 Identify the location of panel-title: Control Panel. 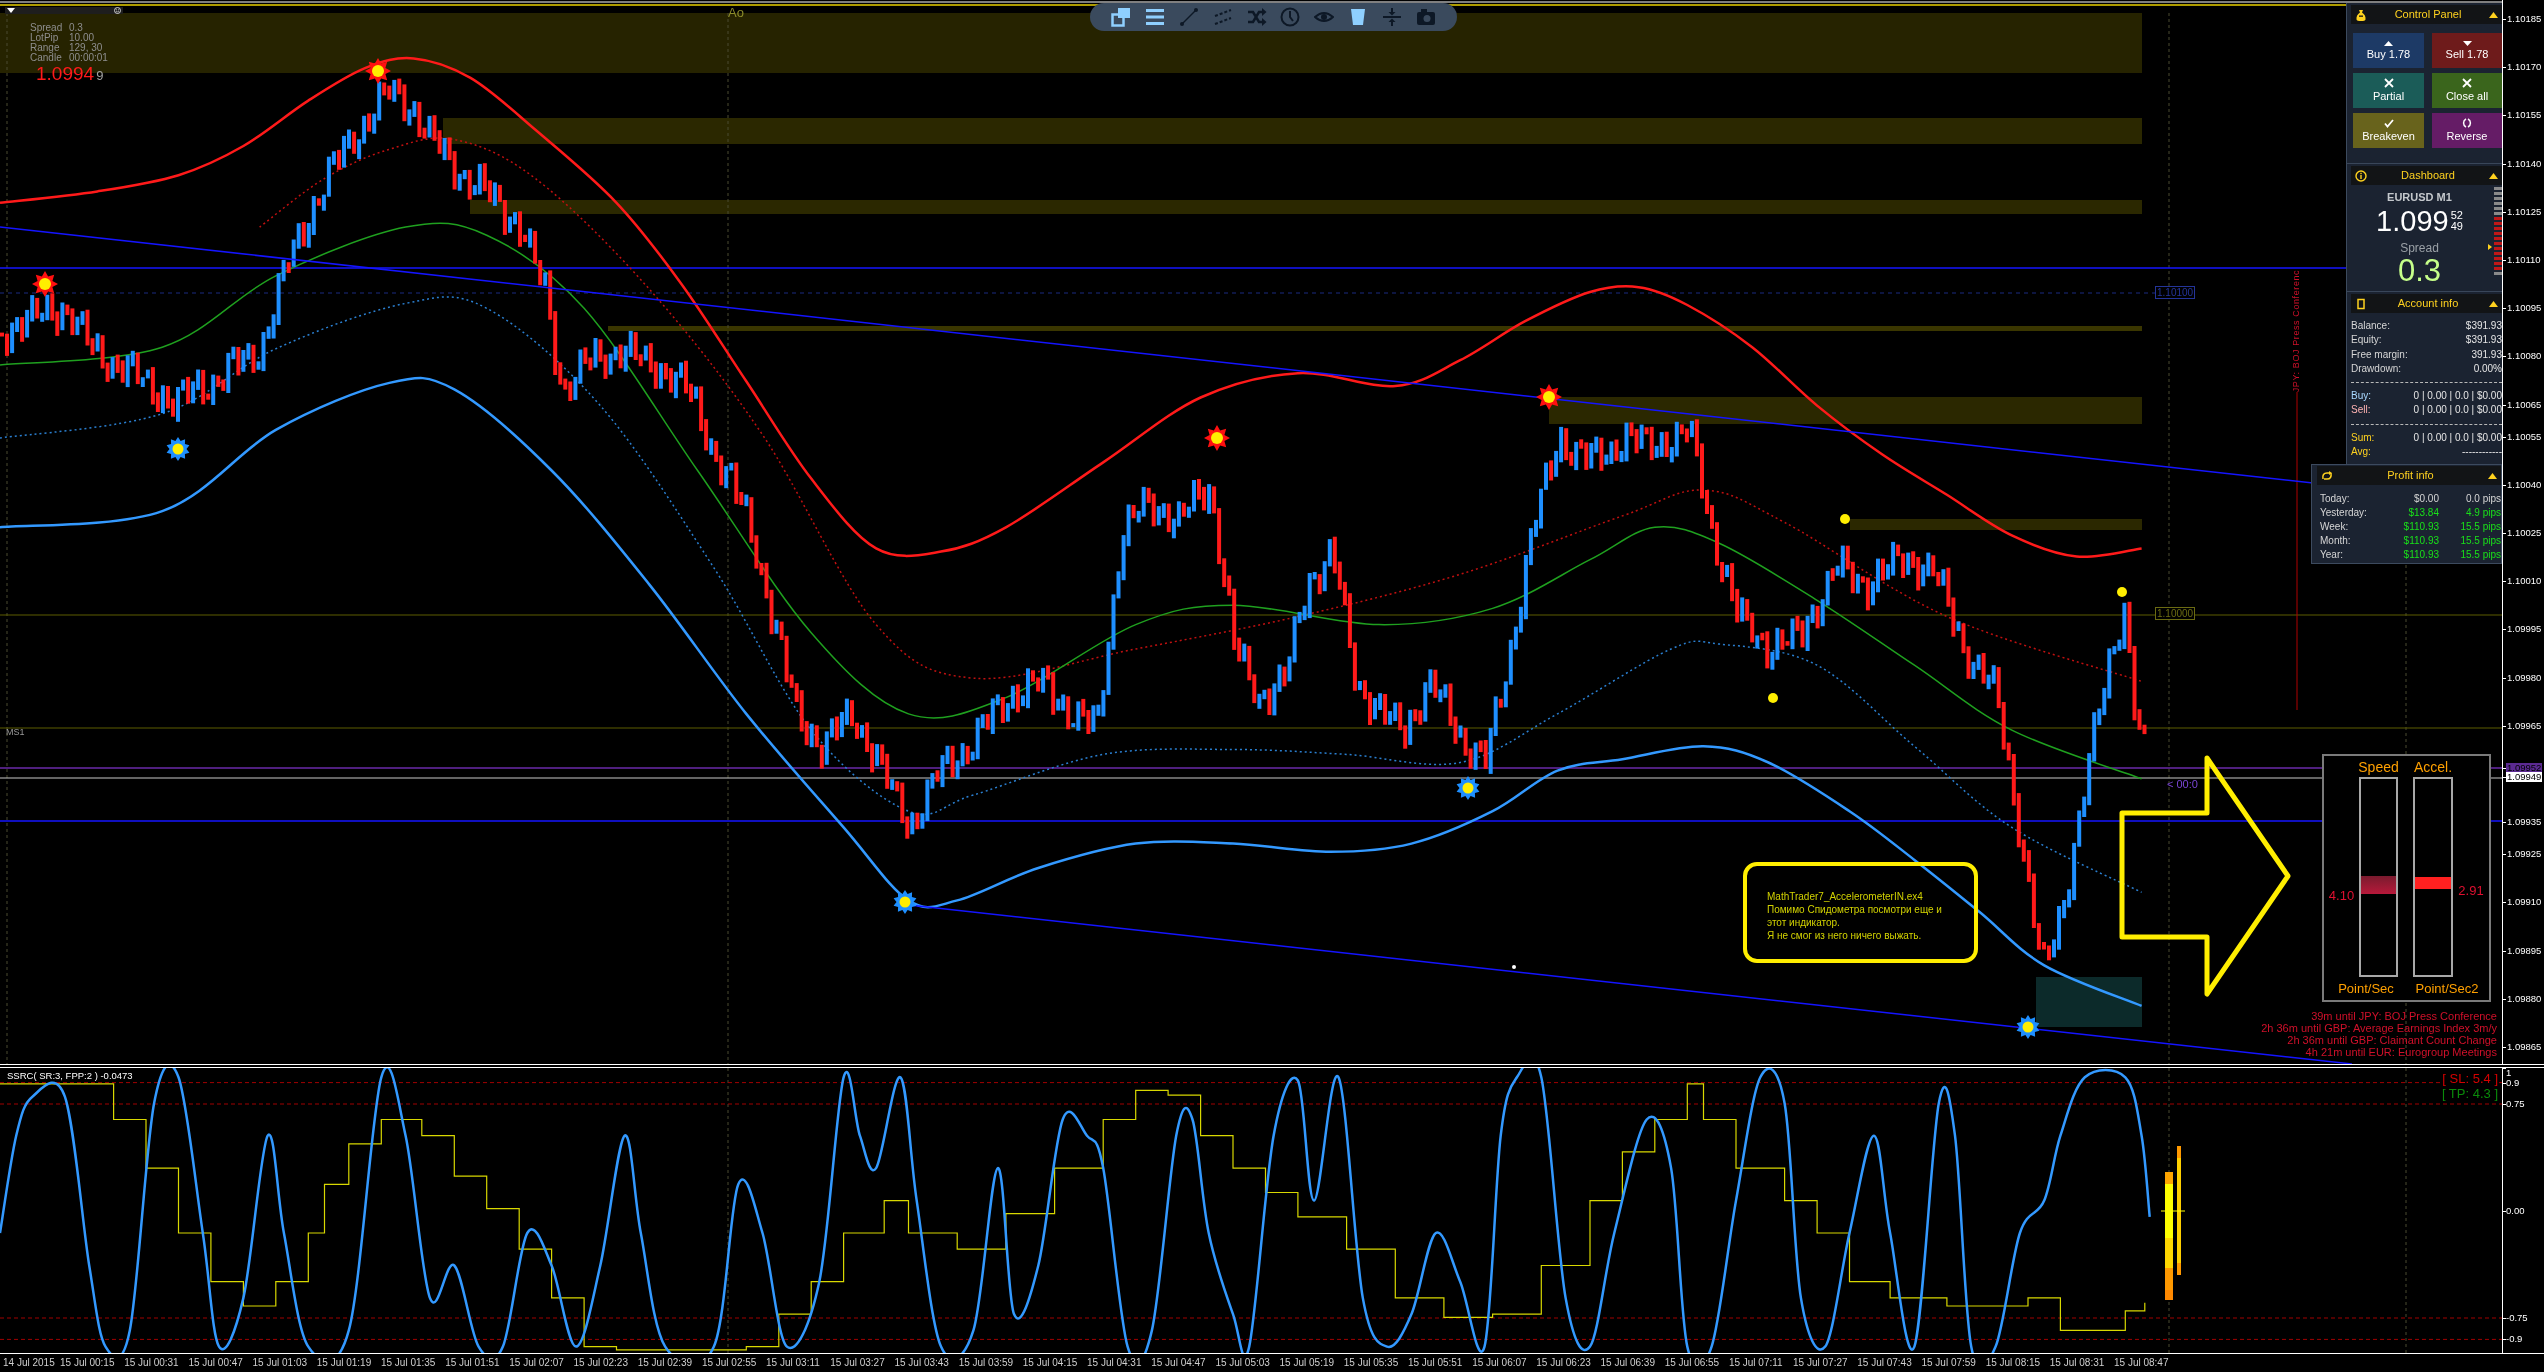
(2428, 14).